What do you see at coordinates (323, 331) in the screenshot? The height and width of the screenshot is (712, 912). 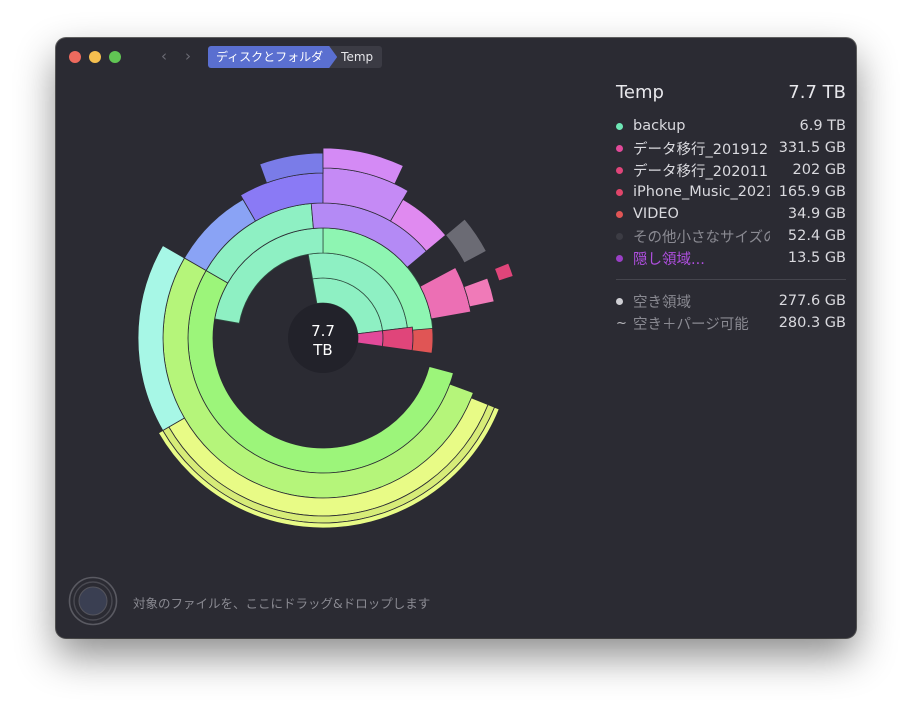 I see `center-total-value: 7.7` at bounding box center [323, 331].